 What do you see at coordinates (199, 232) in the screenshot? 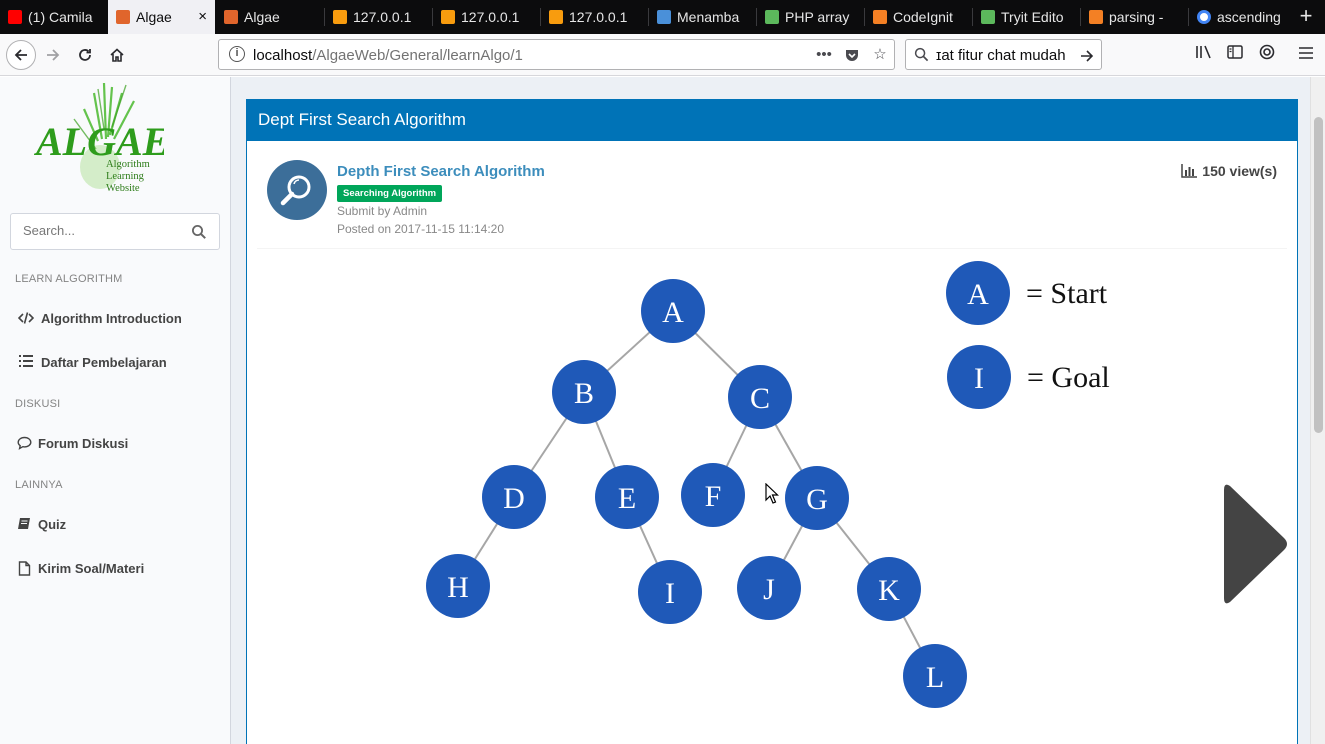
I see `search-icon` at bounding box center [199, 232].